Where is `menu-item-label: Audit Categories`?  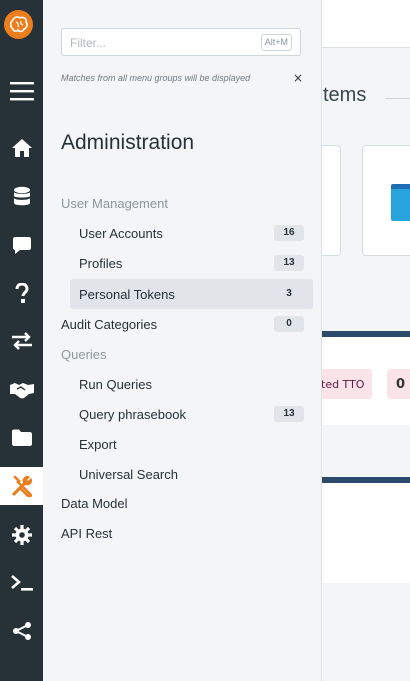
menu-item-label: Audit Categories is located at coordinates (109, 324).